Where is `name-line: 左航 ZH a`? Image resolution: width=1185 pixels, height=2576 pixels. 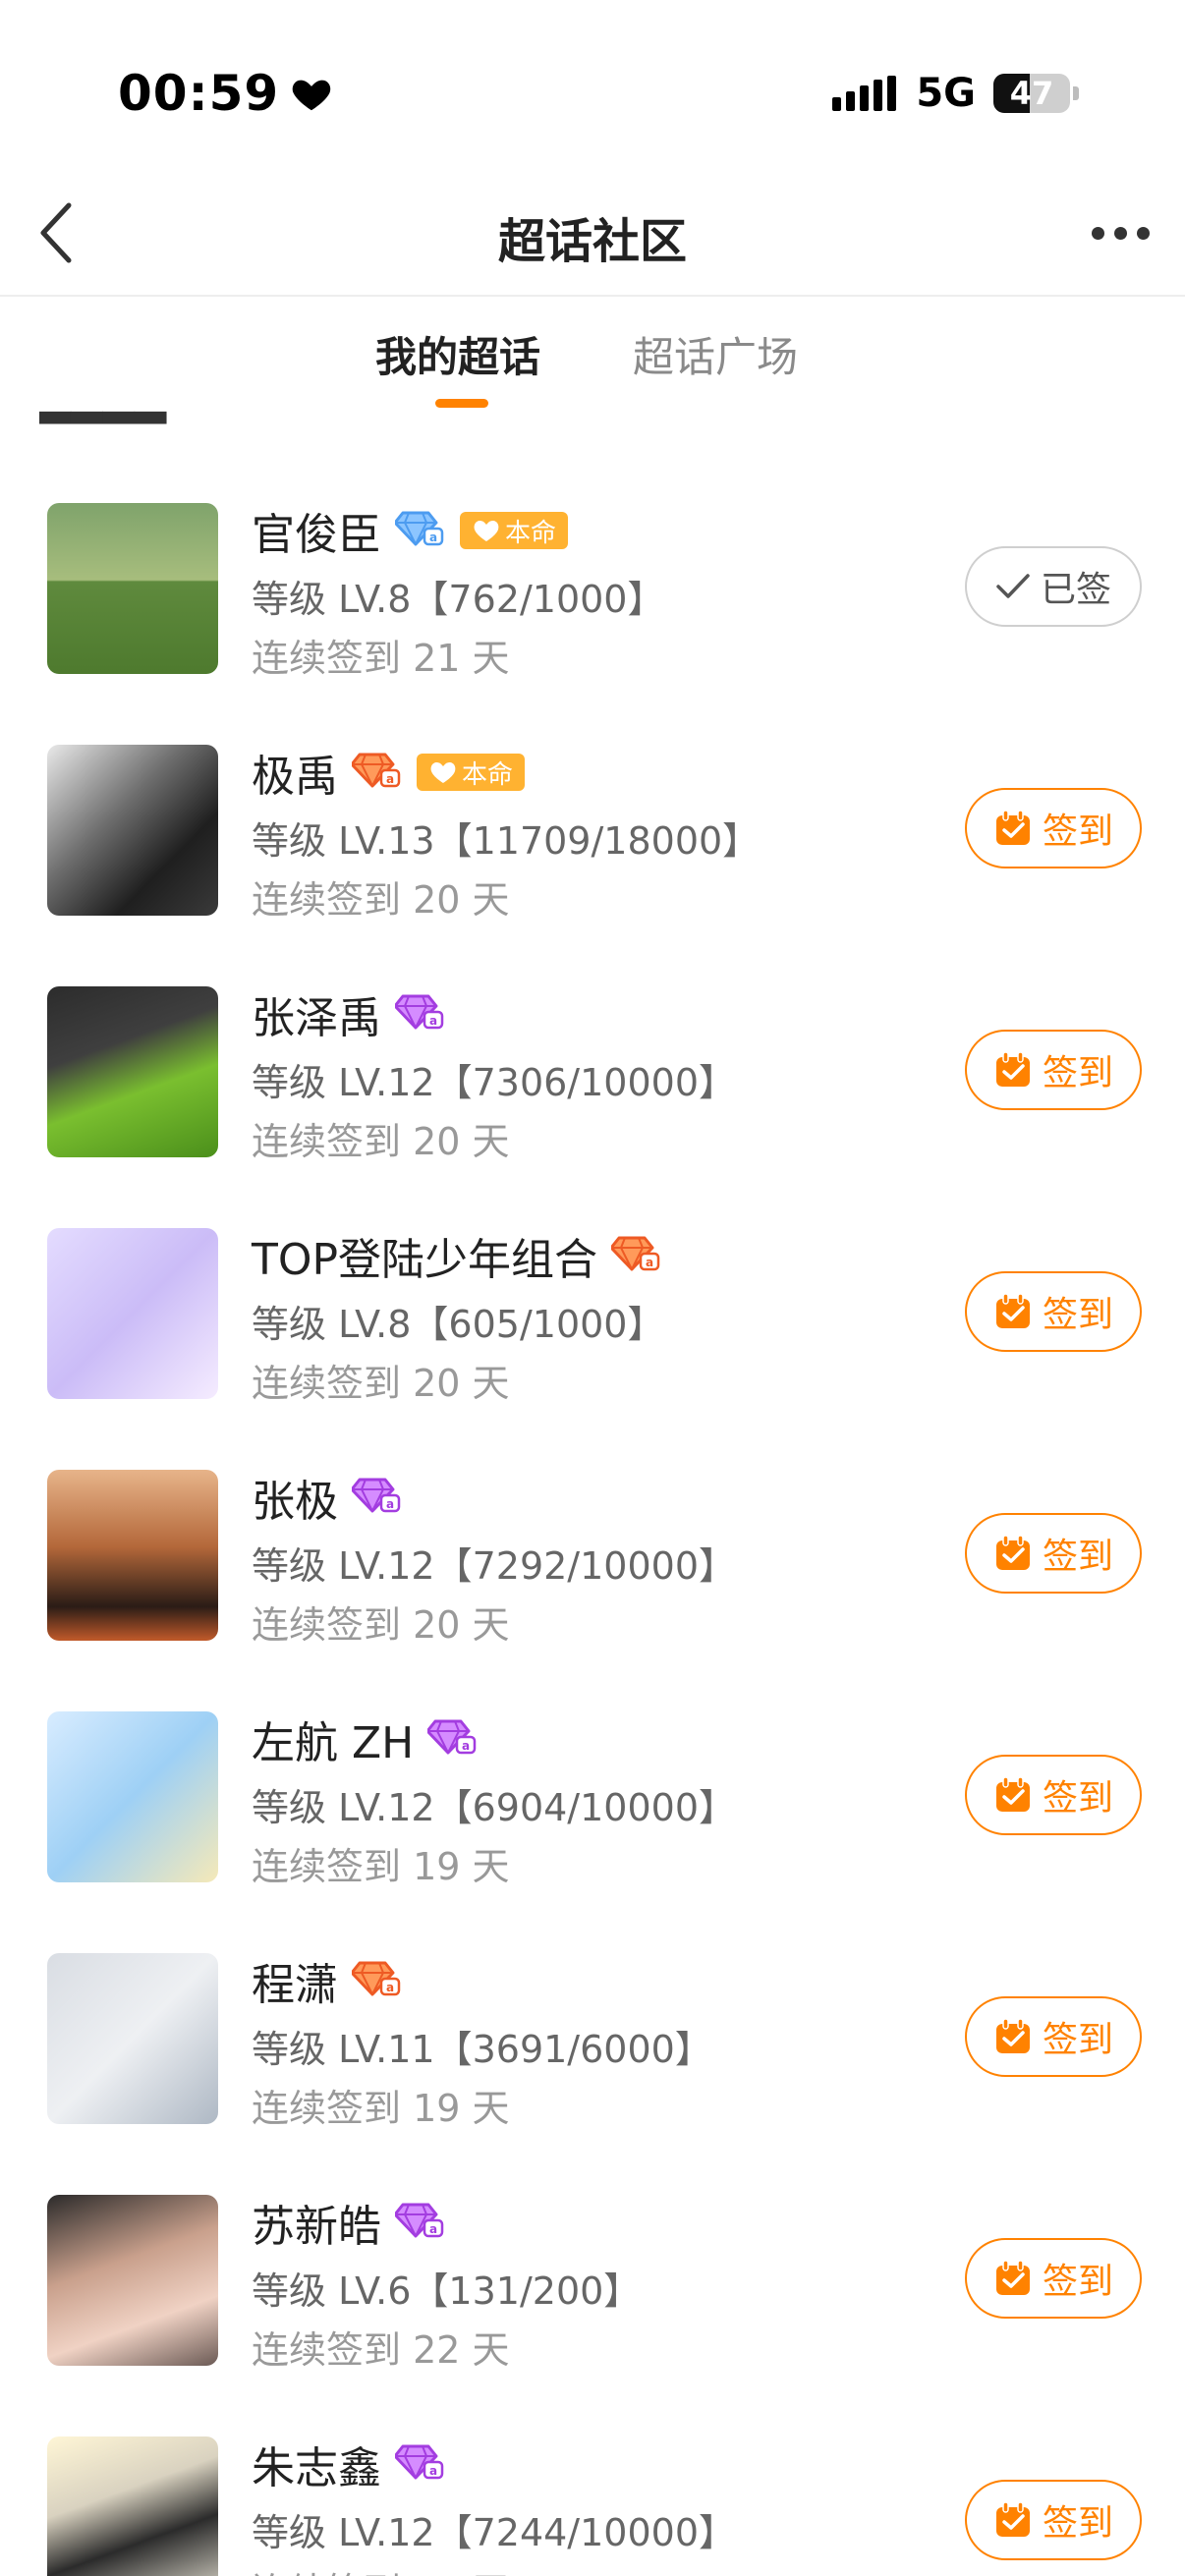
name-line: 左航 ZH a is located at coordinates (596, 1739).